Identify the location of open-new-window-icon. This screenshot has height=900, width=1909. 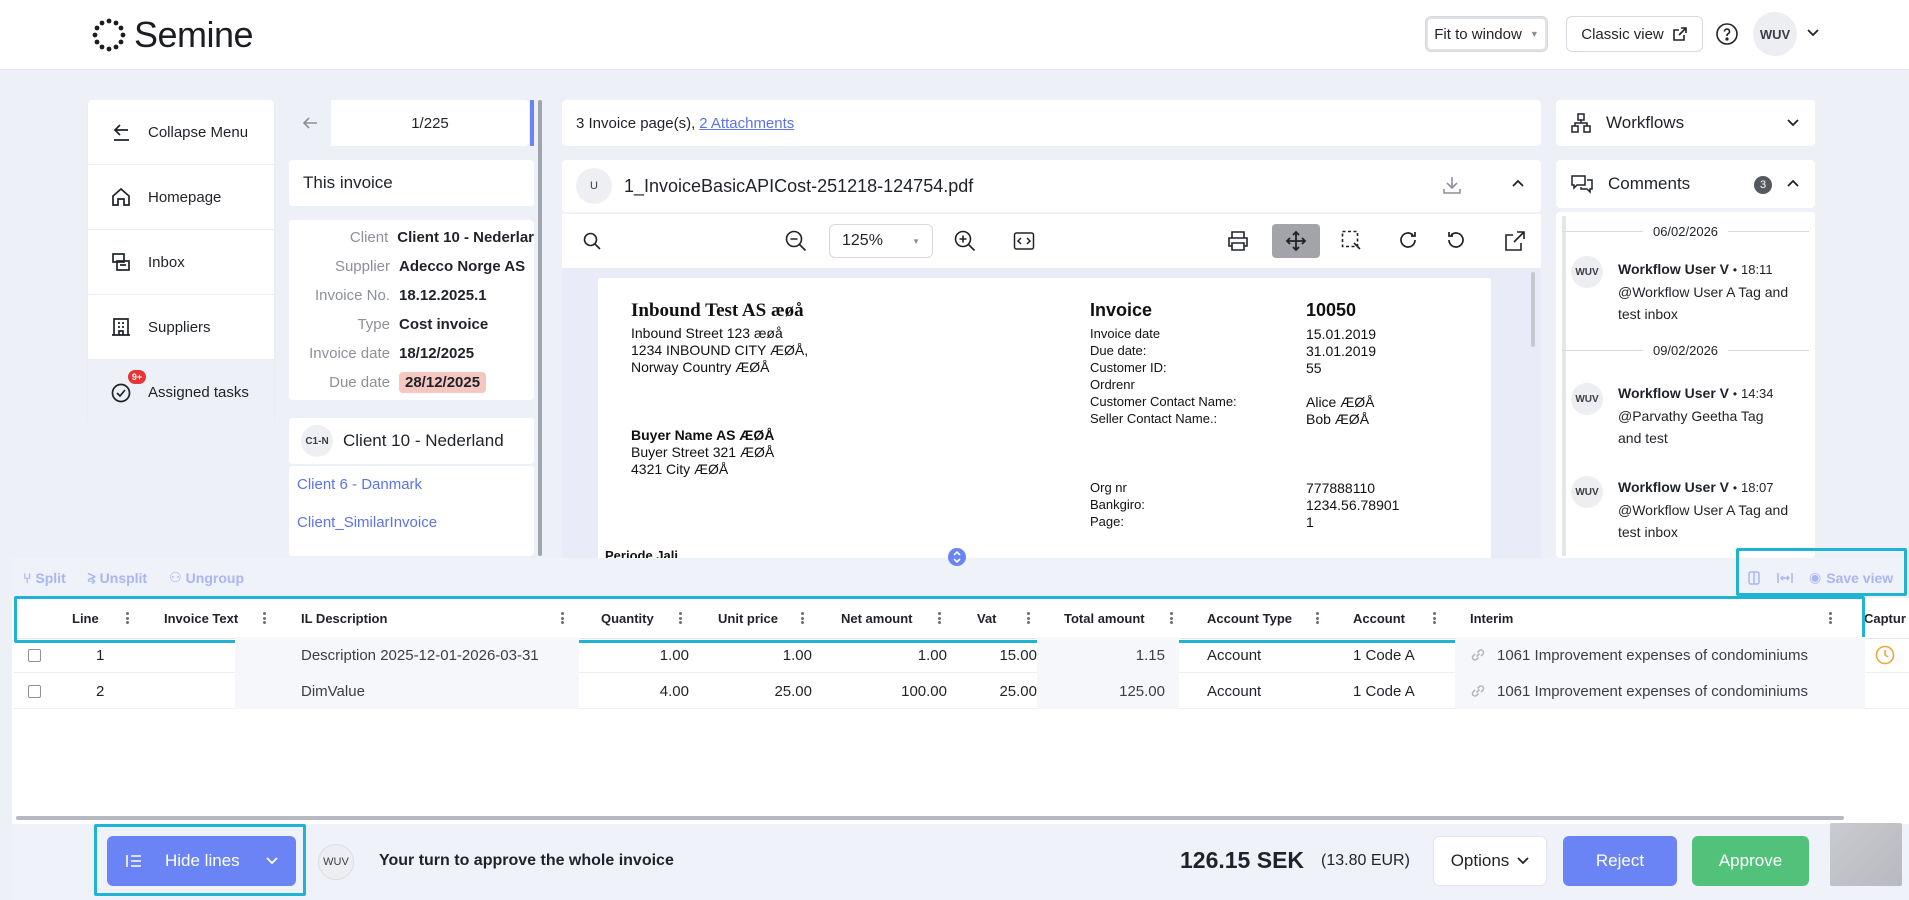
(1515, 241).